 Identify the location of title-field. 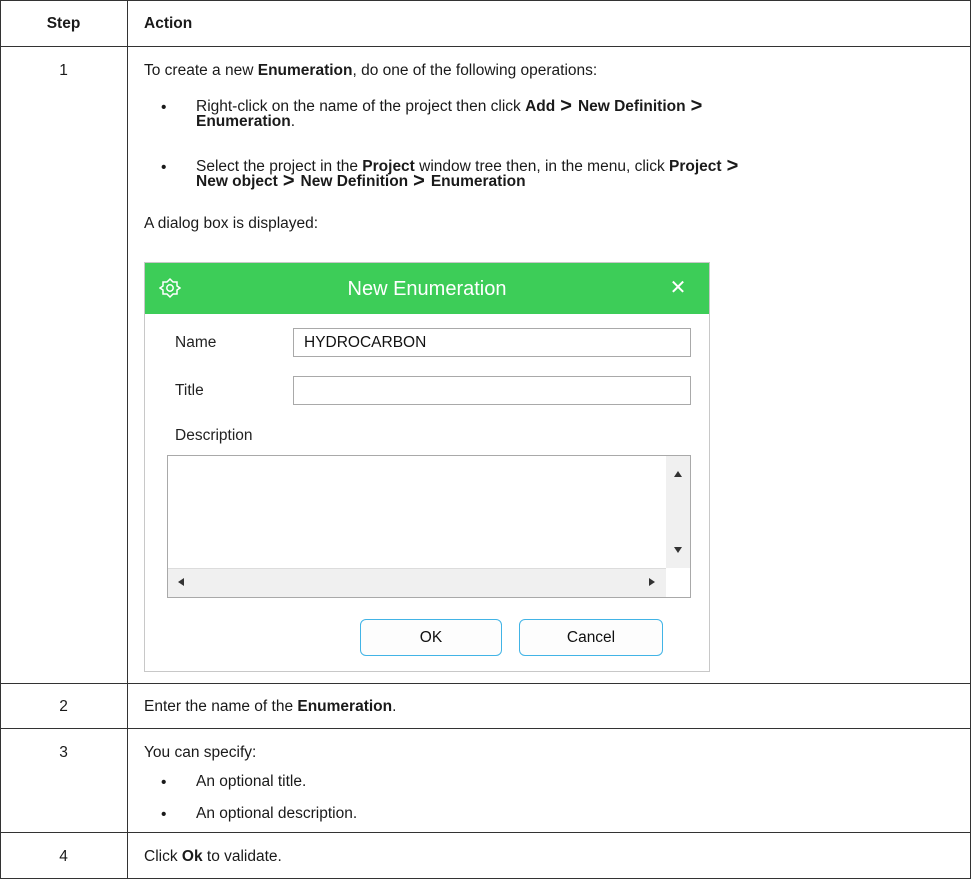
(492, 390).